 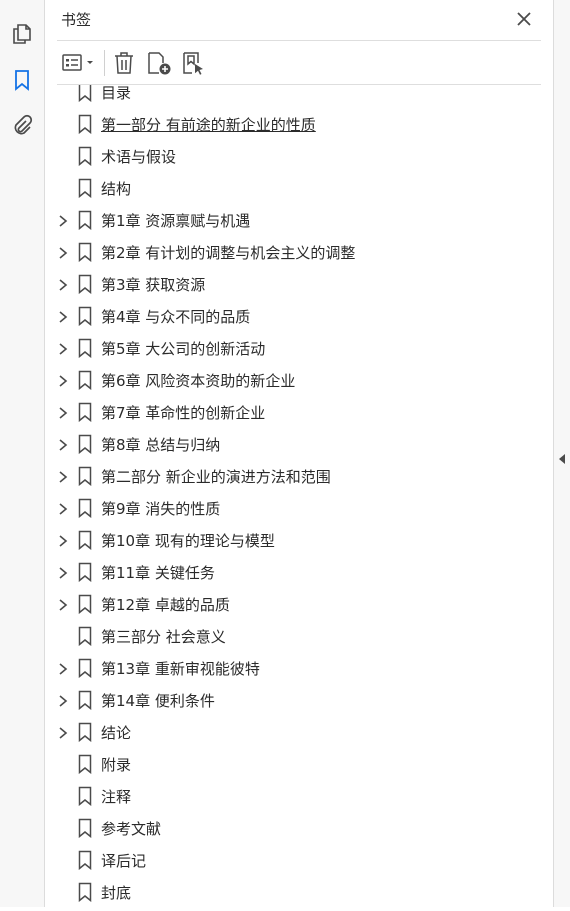 What do you see at coordinates (289, 636) in the screenshot?
I see `bookmark-item: 第三部分 社会意义` at bounding box center [289, 636].